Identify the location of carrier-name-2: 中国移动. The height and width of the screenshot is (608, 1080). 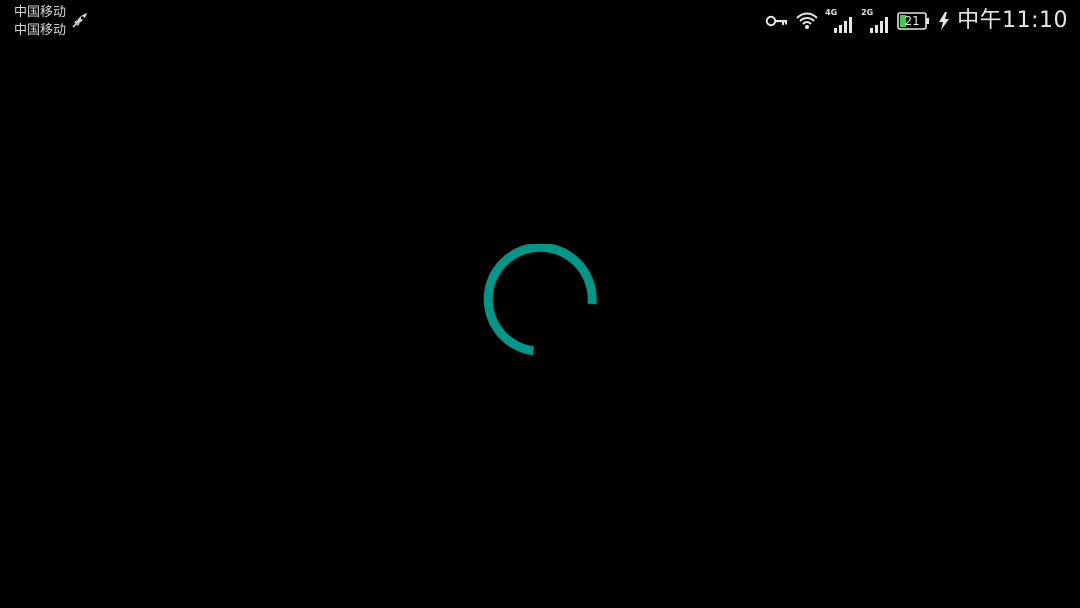
(40, 30).